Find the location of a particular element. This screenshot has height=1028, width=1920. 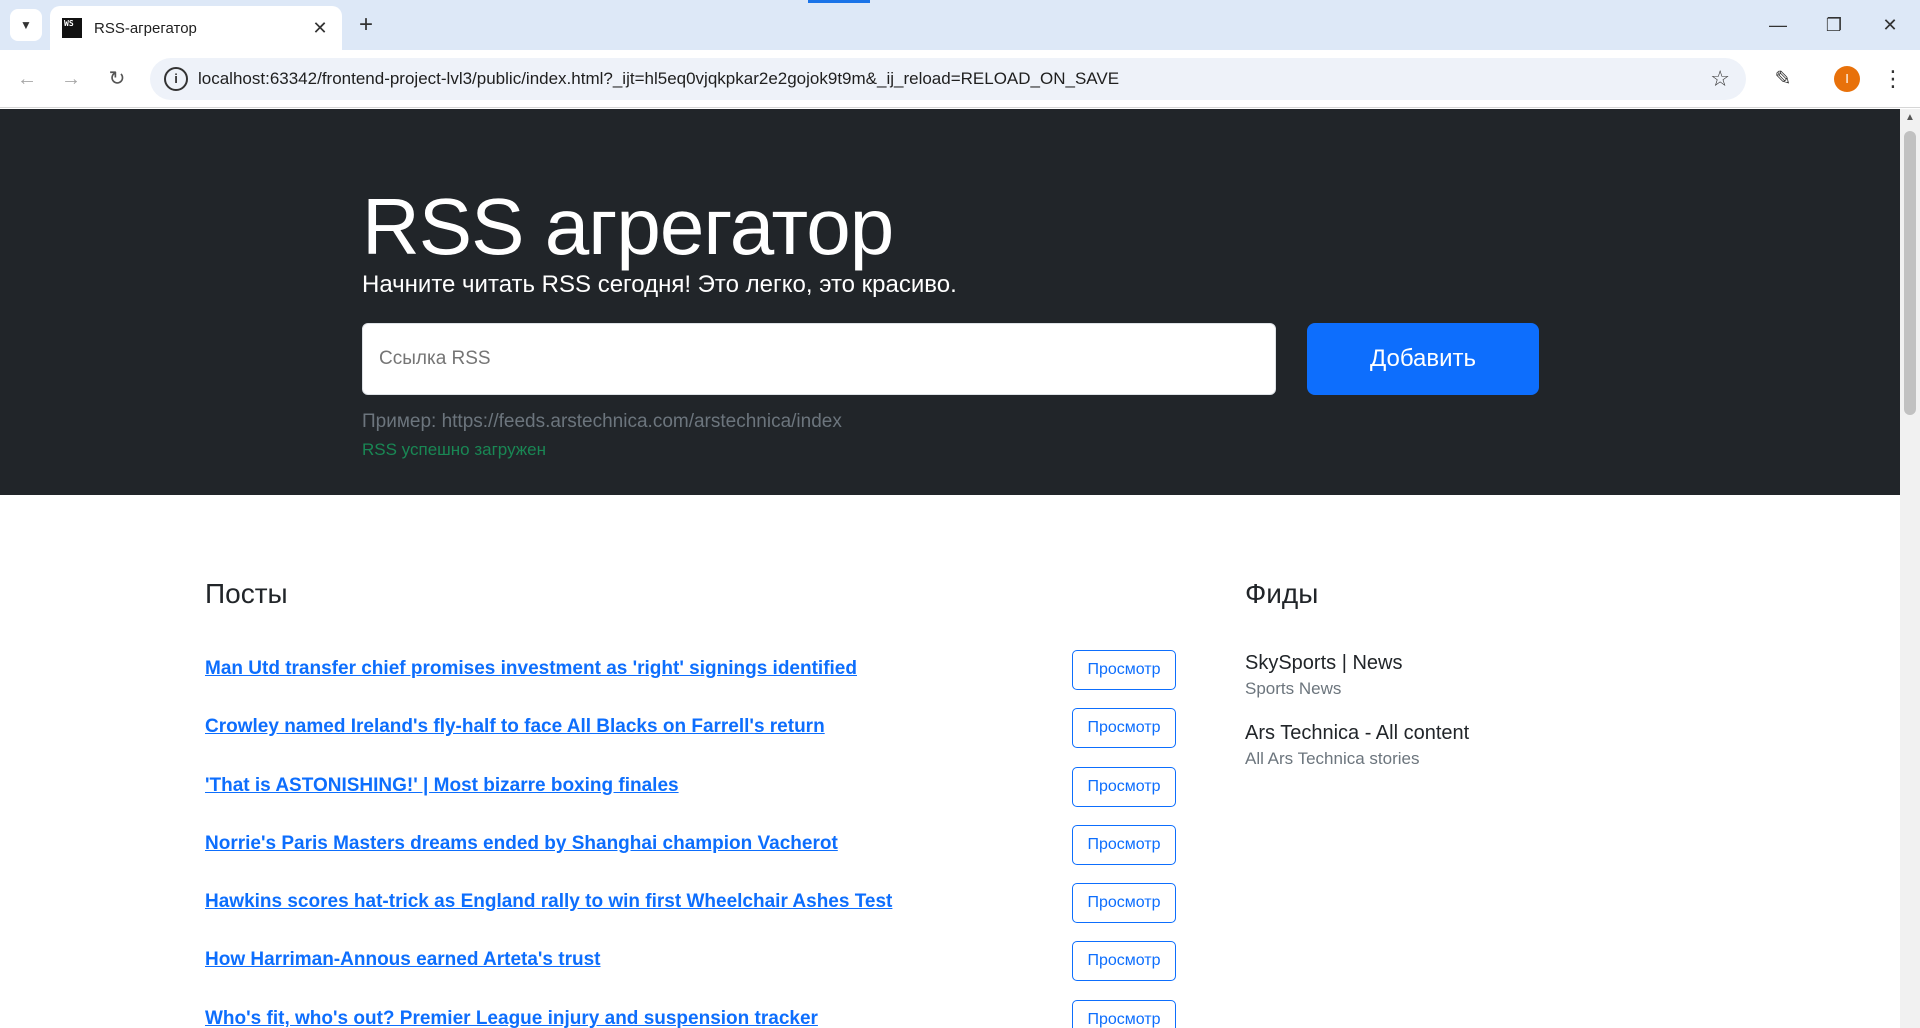

feed-title: Ars Technica - All content is located at coordinates (1357, 733).